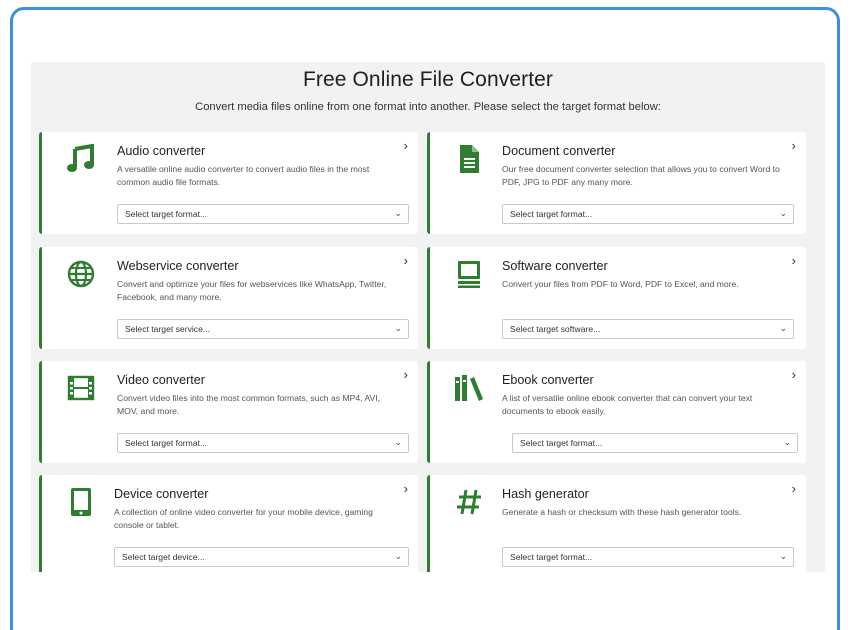 Image resolution: width=851 pixels, height=630 pixels. I want to click on document-icon, so click(469, 159).